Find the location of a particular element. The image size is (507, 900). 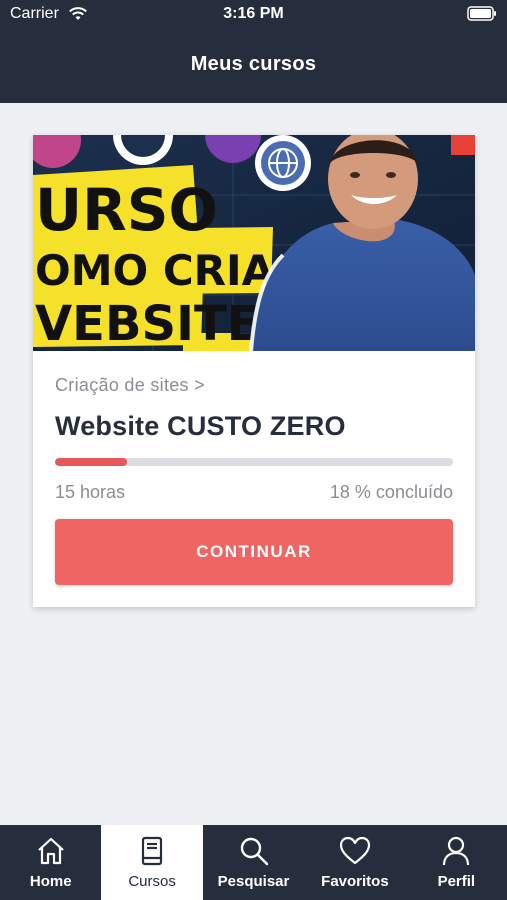

battery-icon is located at coordinates (482, 16).